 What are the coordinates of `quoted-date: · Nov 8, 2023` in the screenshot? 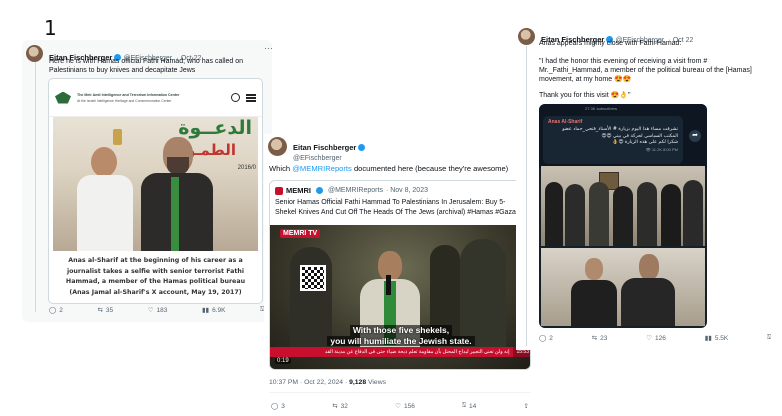 It's located at (407, 190).